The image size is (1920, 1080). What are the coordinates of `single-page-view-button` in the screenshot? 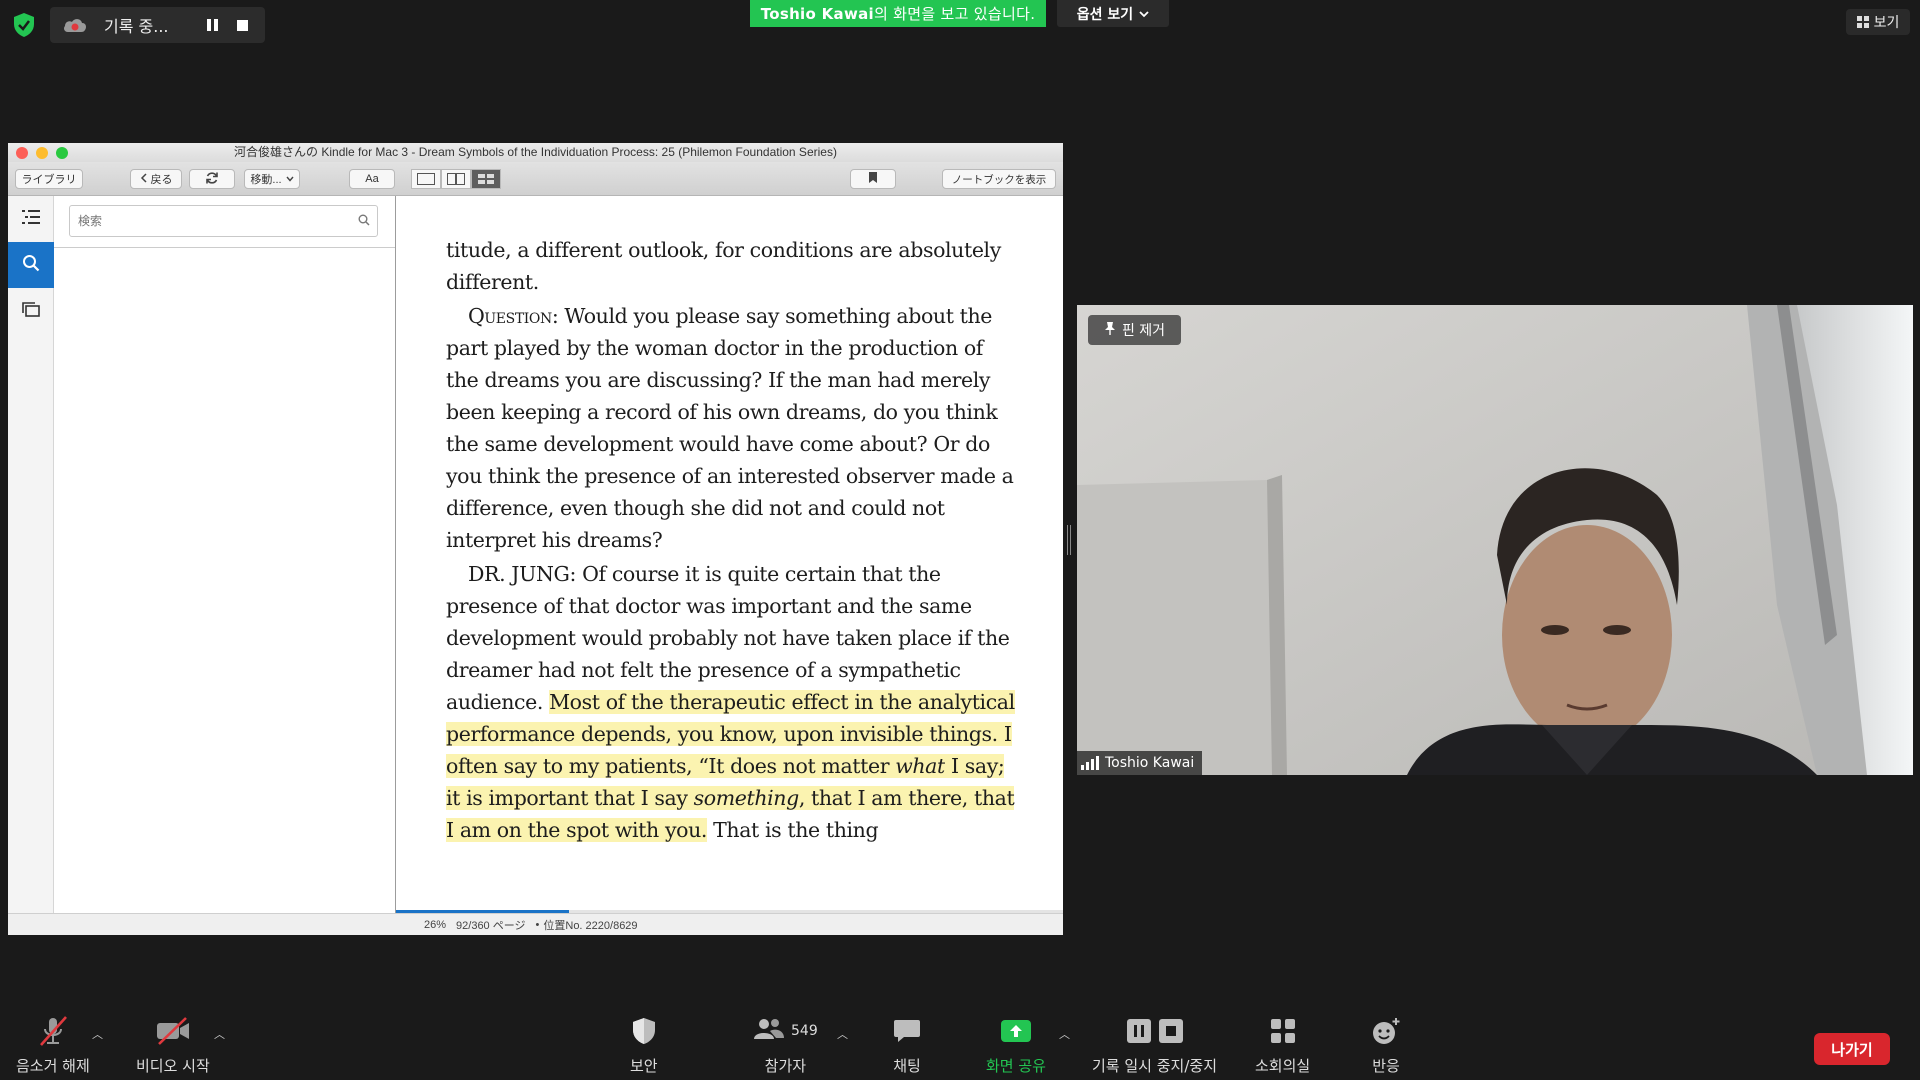 It's located at (426, 179).